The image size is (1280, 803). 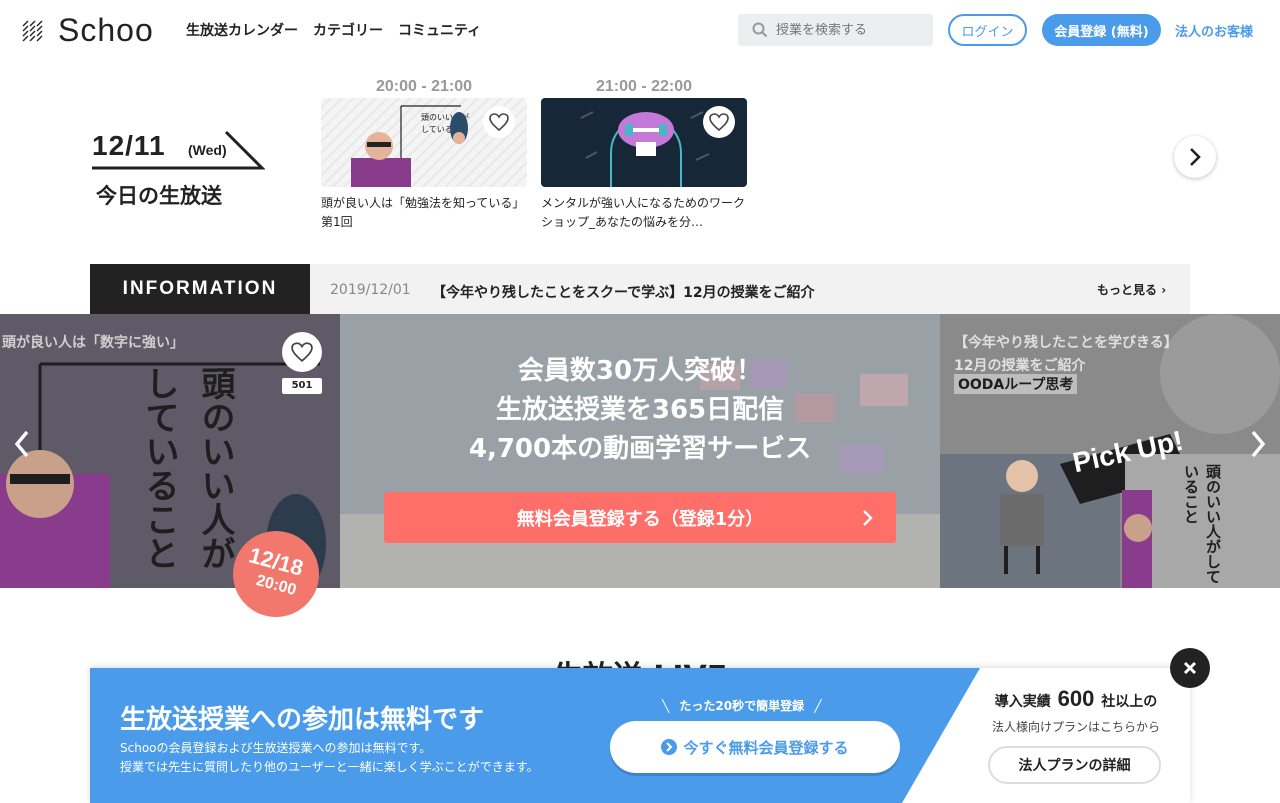 I want to click on schedule-time: 20:00 - 21:00, so click(x=424, y=86).